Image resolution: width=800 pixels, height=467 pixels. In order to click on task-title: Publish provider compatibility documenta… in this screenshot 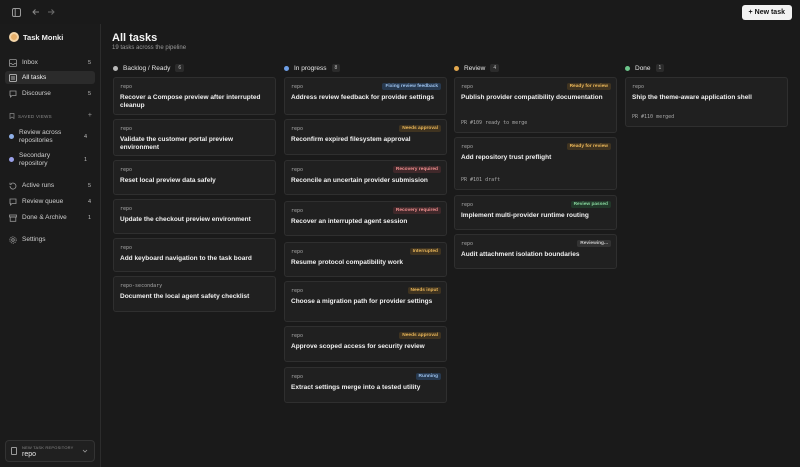, I will do `click(532, 97)`.